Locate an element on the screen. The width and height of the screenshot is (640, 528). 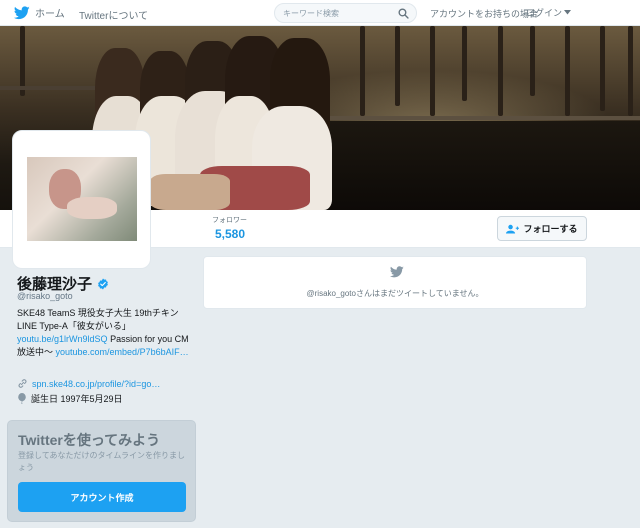
profile-avatar is located at coordinates (81, 199).